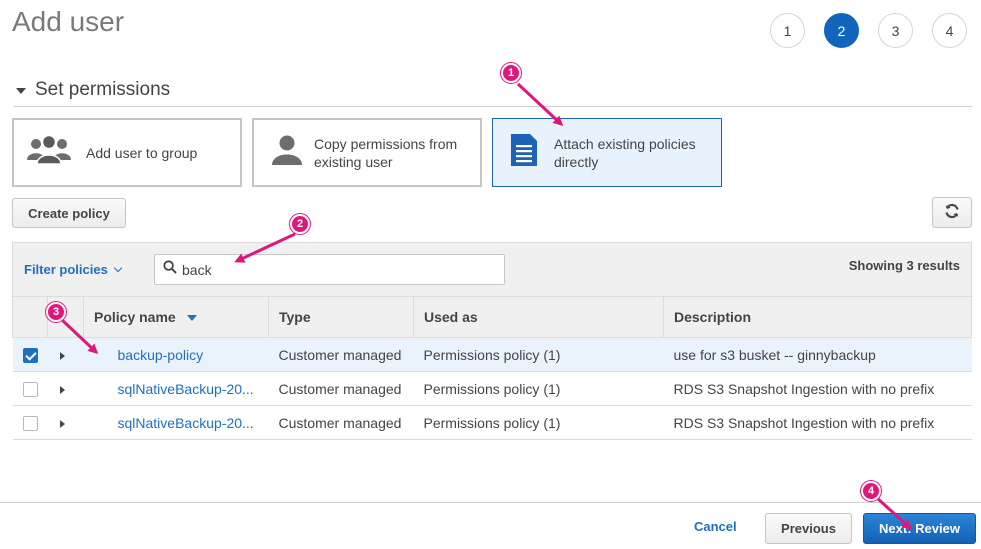 The image size is (981, 549). I want to click on step-4: 4, so click(949, 30).